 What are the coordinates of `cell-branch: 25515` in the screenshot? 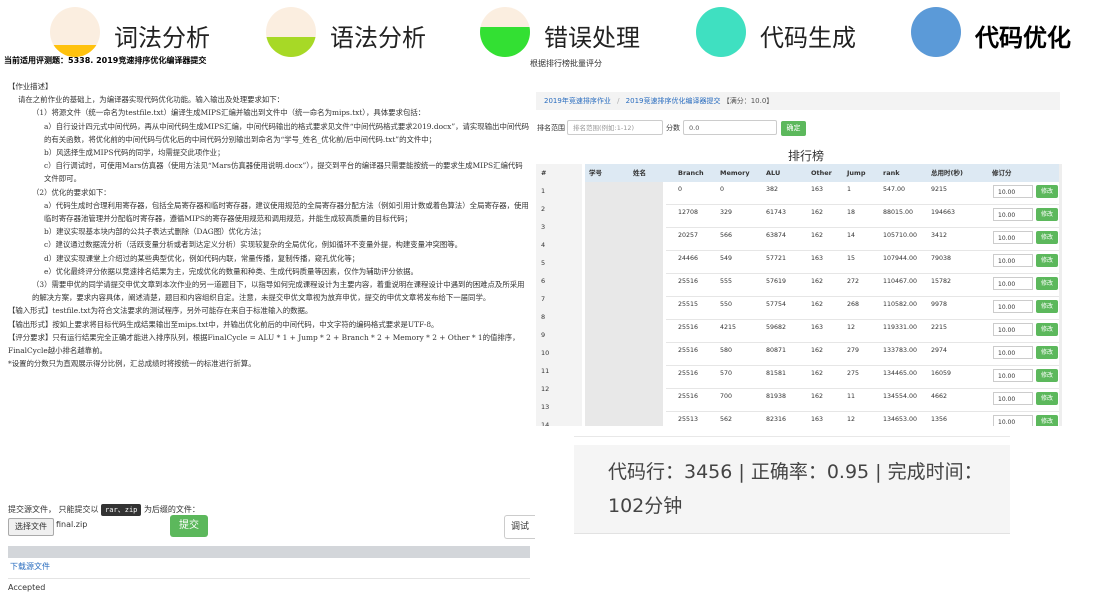 It's located at (688, 304).